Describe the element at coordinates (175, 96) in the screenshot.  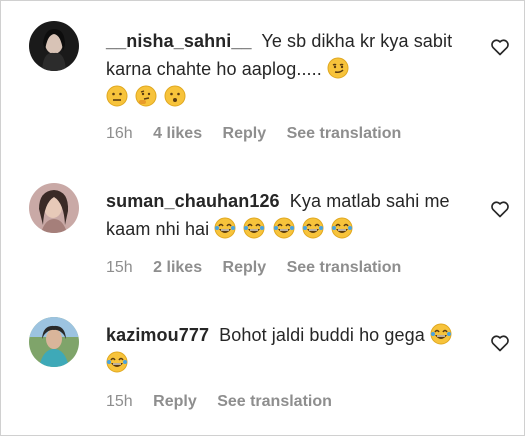
I see `hushed-face-icon` at that location.